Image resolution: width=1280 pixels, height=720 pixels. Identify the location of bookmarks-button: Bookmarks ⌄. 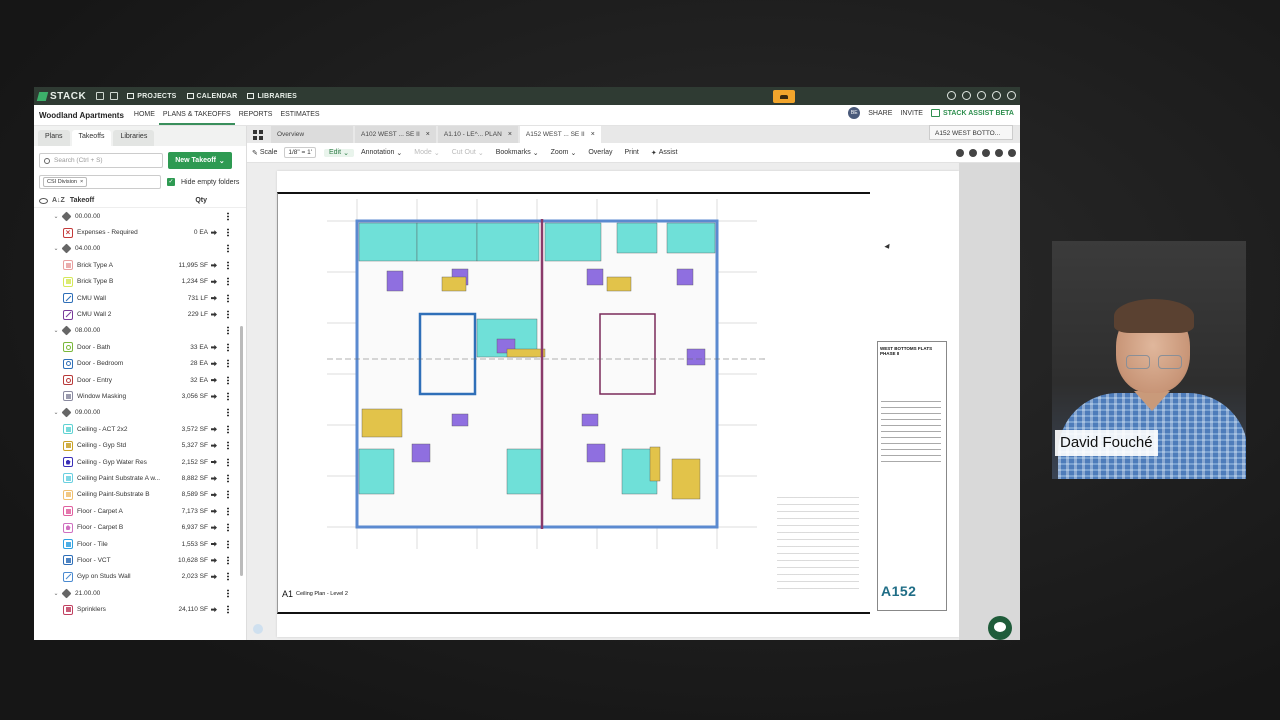
(517, 153).